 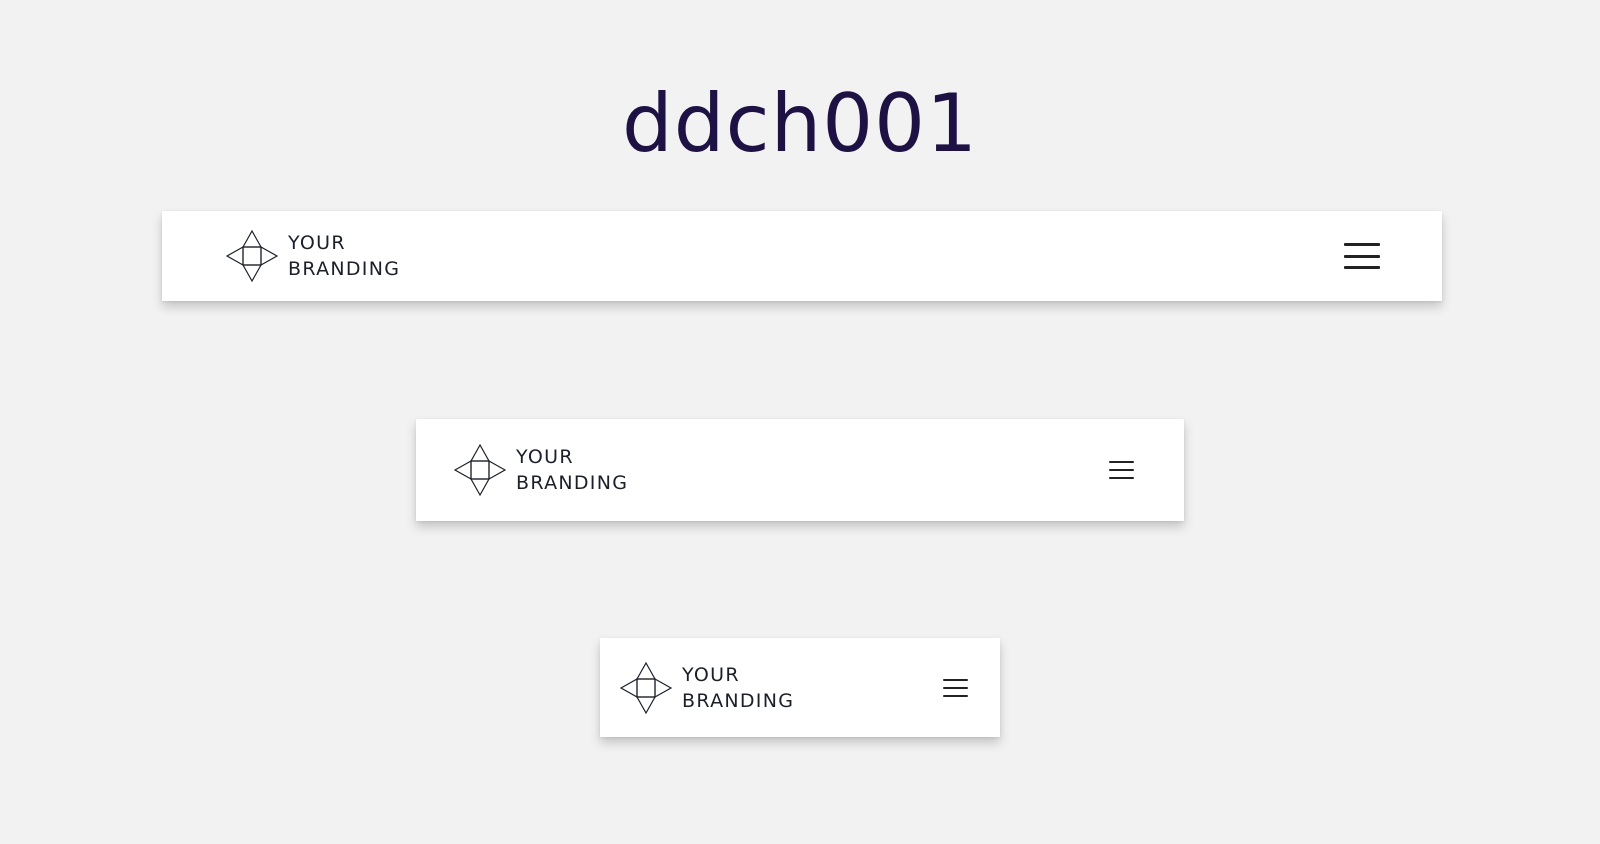 I want to click on navbar-medium: YOUR BRANDING, so click(x=800, y=470).